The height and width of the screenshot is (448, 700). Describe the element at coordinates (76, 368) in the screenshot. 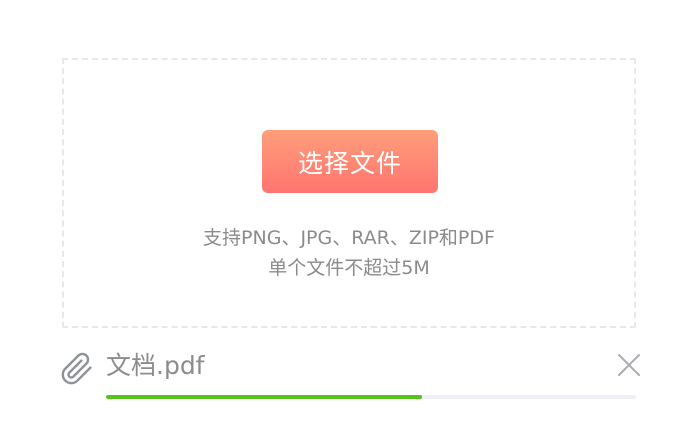

I see `paperclip-icon` at that location.